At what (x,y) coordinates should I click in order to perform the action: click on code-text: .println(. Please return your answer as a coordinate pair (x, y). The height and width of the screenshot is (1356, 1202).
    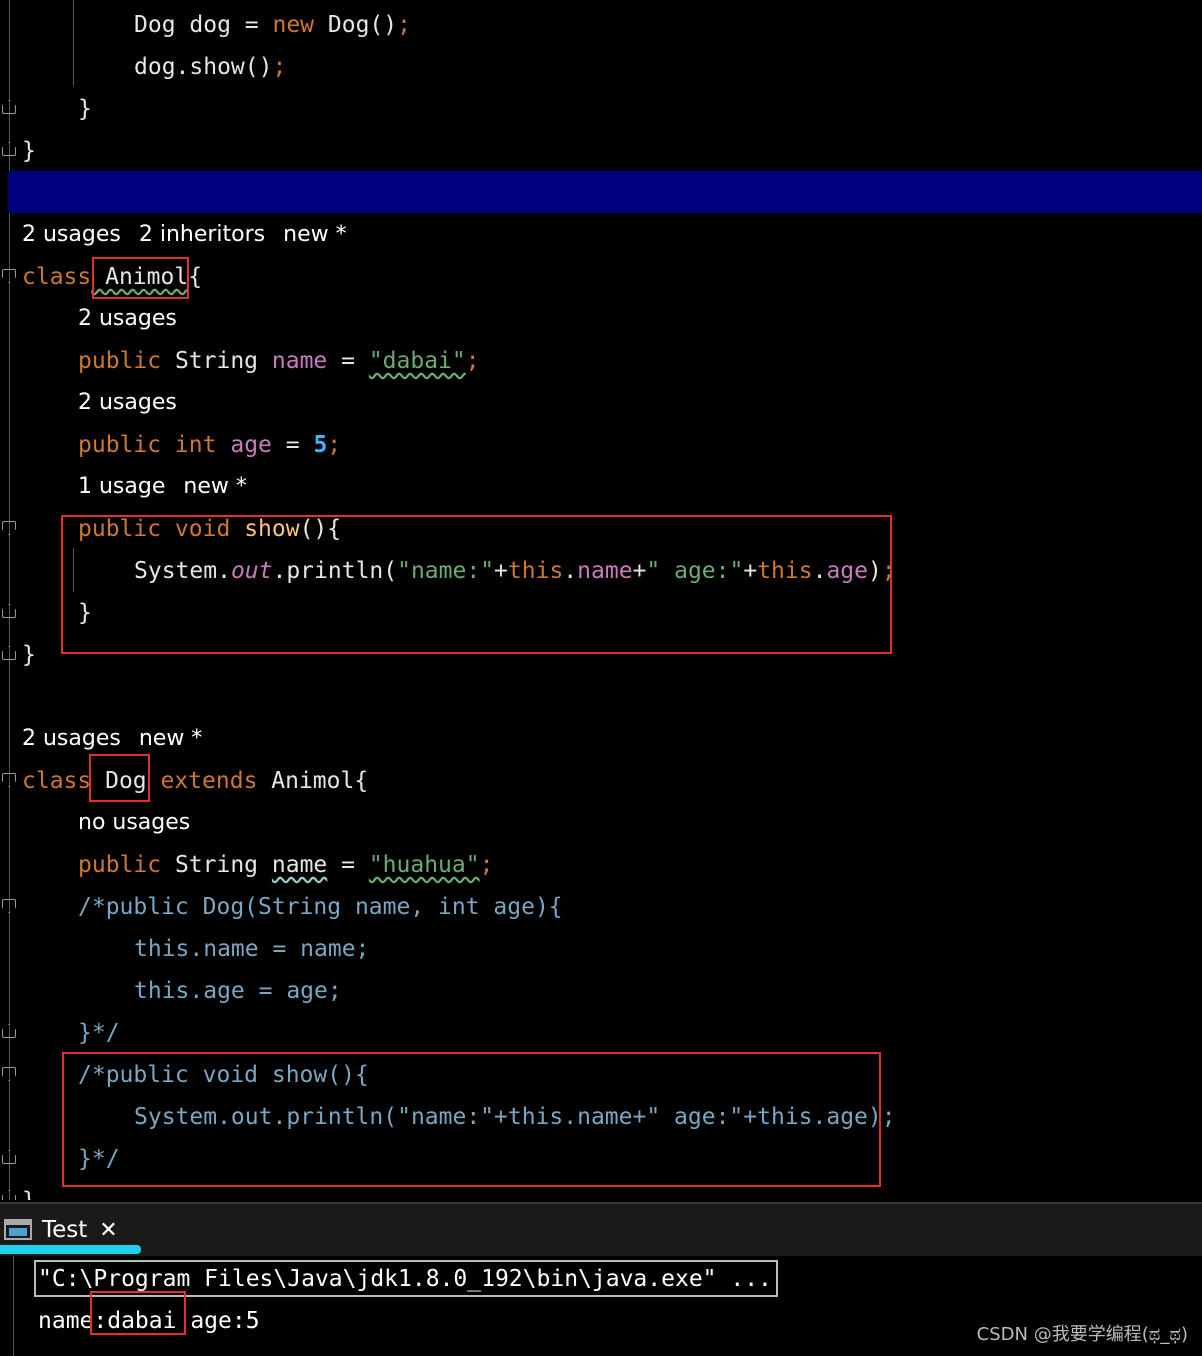
    Looking at the image, I should click on (335, 571).